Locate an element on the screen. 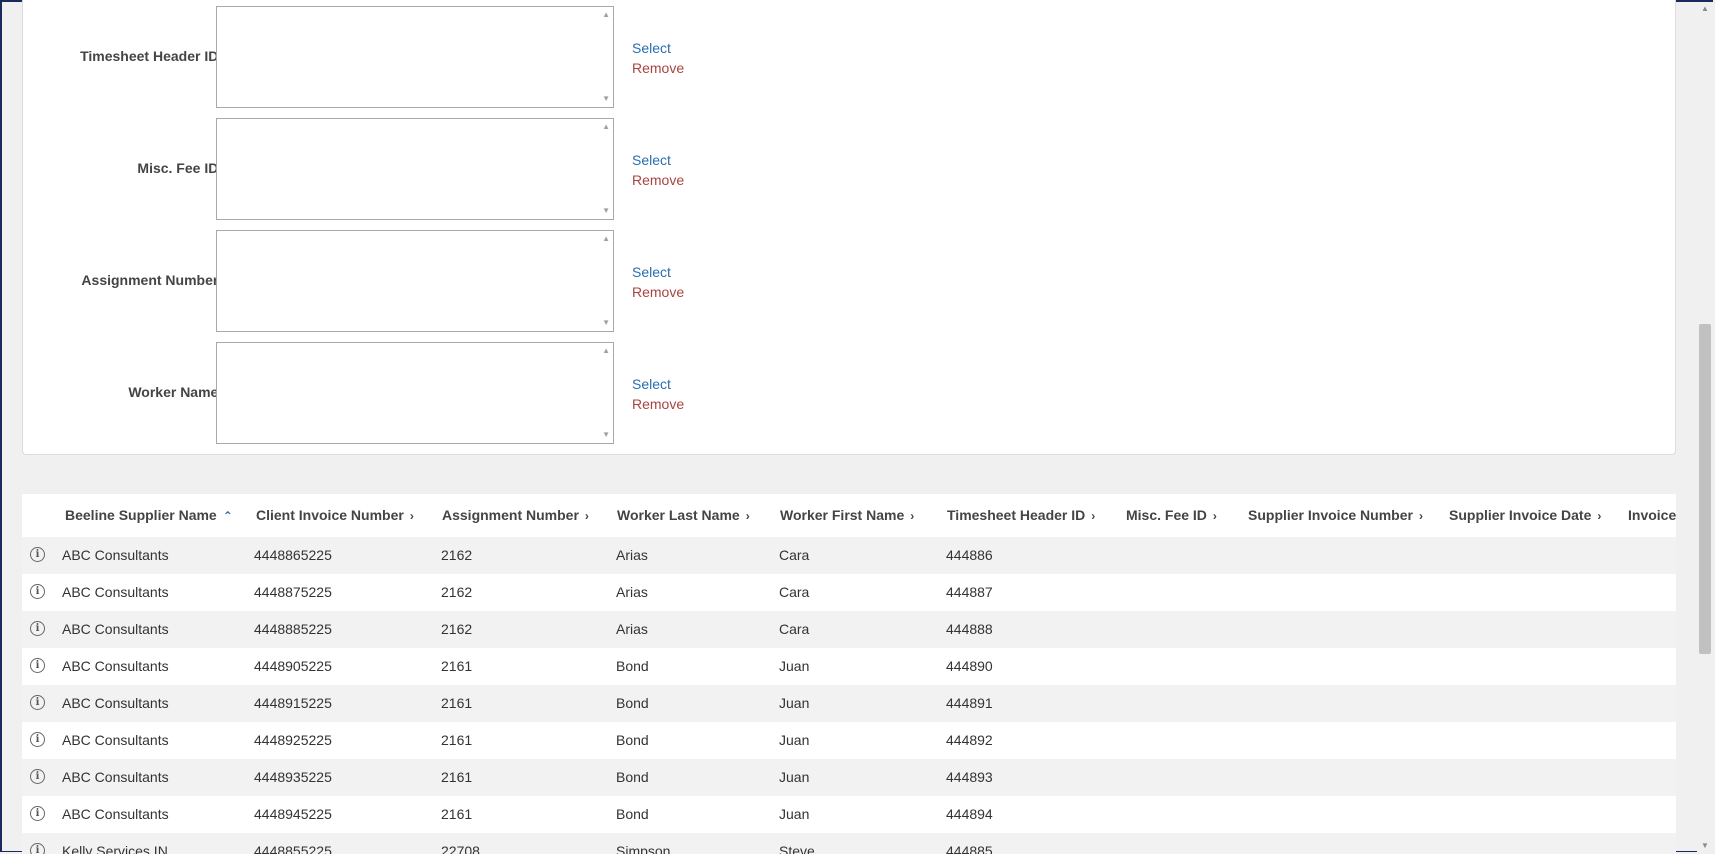 The height and width of the screenshot is (854, 1715). timesheet-header-id-cell: 444892 is located at coordinates (969, 740).